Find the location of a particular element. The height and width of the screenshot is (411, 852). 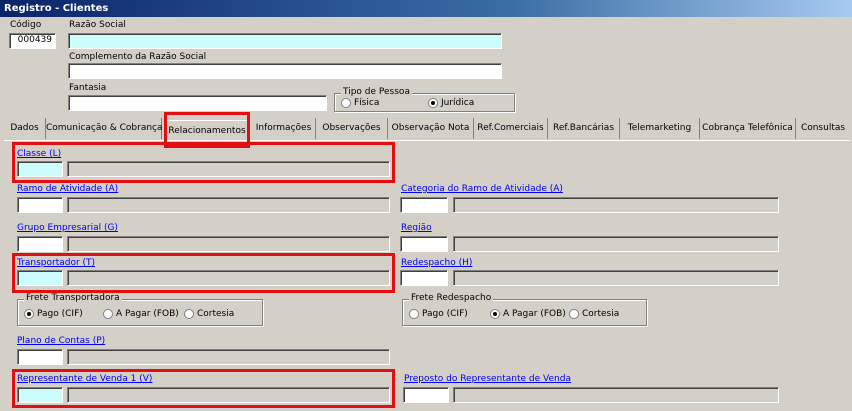

regiao-description-field is located at coordinates (616, 244).